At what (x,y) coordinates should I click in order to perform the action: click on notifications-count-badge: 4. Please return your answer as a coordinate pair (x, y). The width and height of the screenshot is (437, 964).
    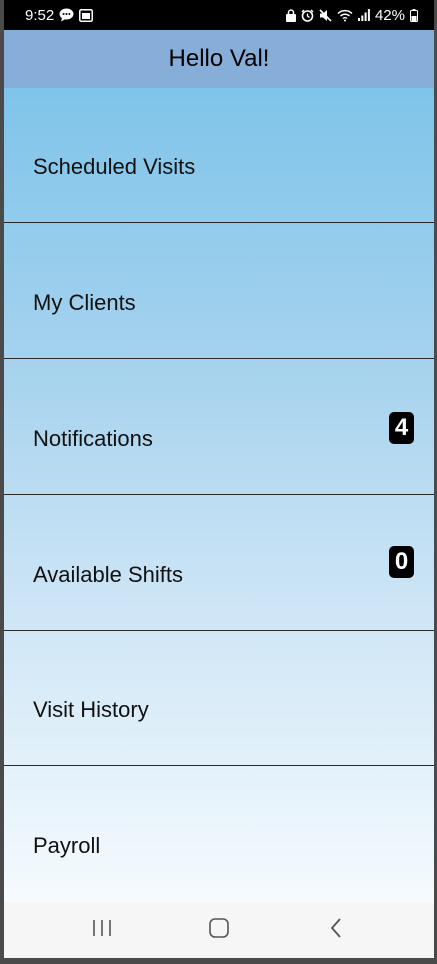
    Looking at the image, I should click on (401, 428).